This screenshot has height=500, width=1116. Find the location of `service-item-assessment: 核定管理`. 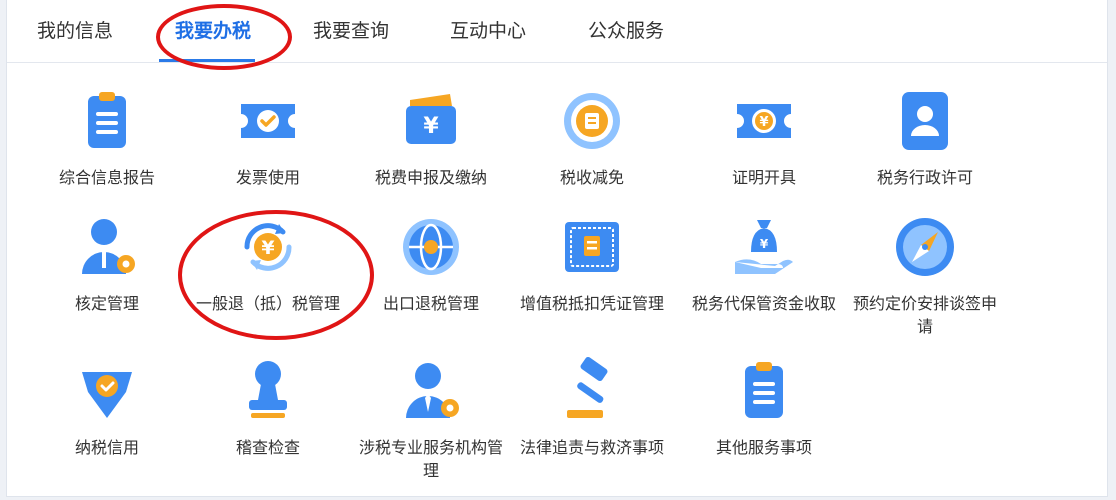

service-item-assessment: 核定管理 is located at coordinates (107, 263).